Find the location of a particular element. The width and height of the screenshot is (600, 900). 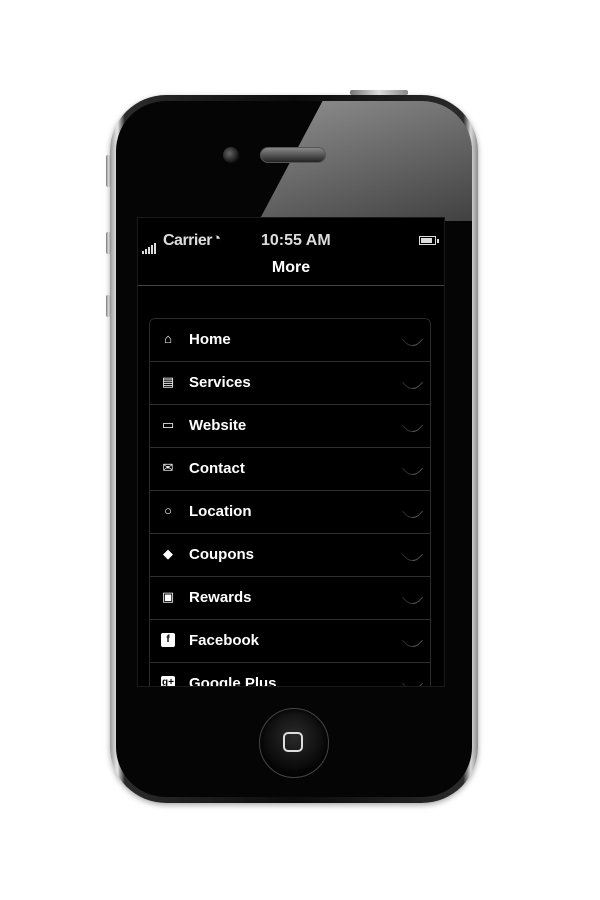

power-button is located at coordinates (379, 92).